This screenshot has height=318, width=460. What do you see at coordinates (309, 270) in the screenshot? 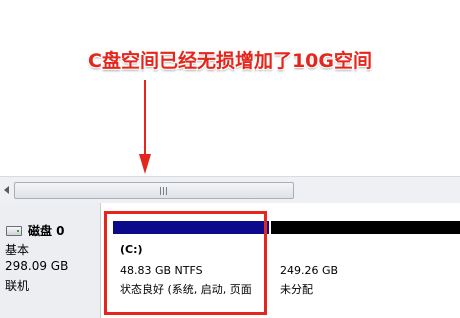
I see `partition-unallocated-size: 249.26 GB` at bounding box center [309, 270].